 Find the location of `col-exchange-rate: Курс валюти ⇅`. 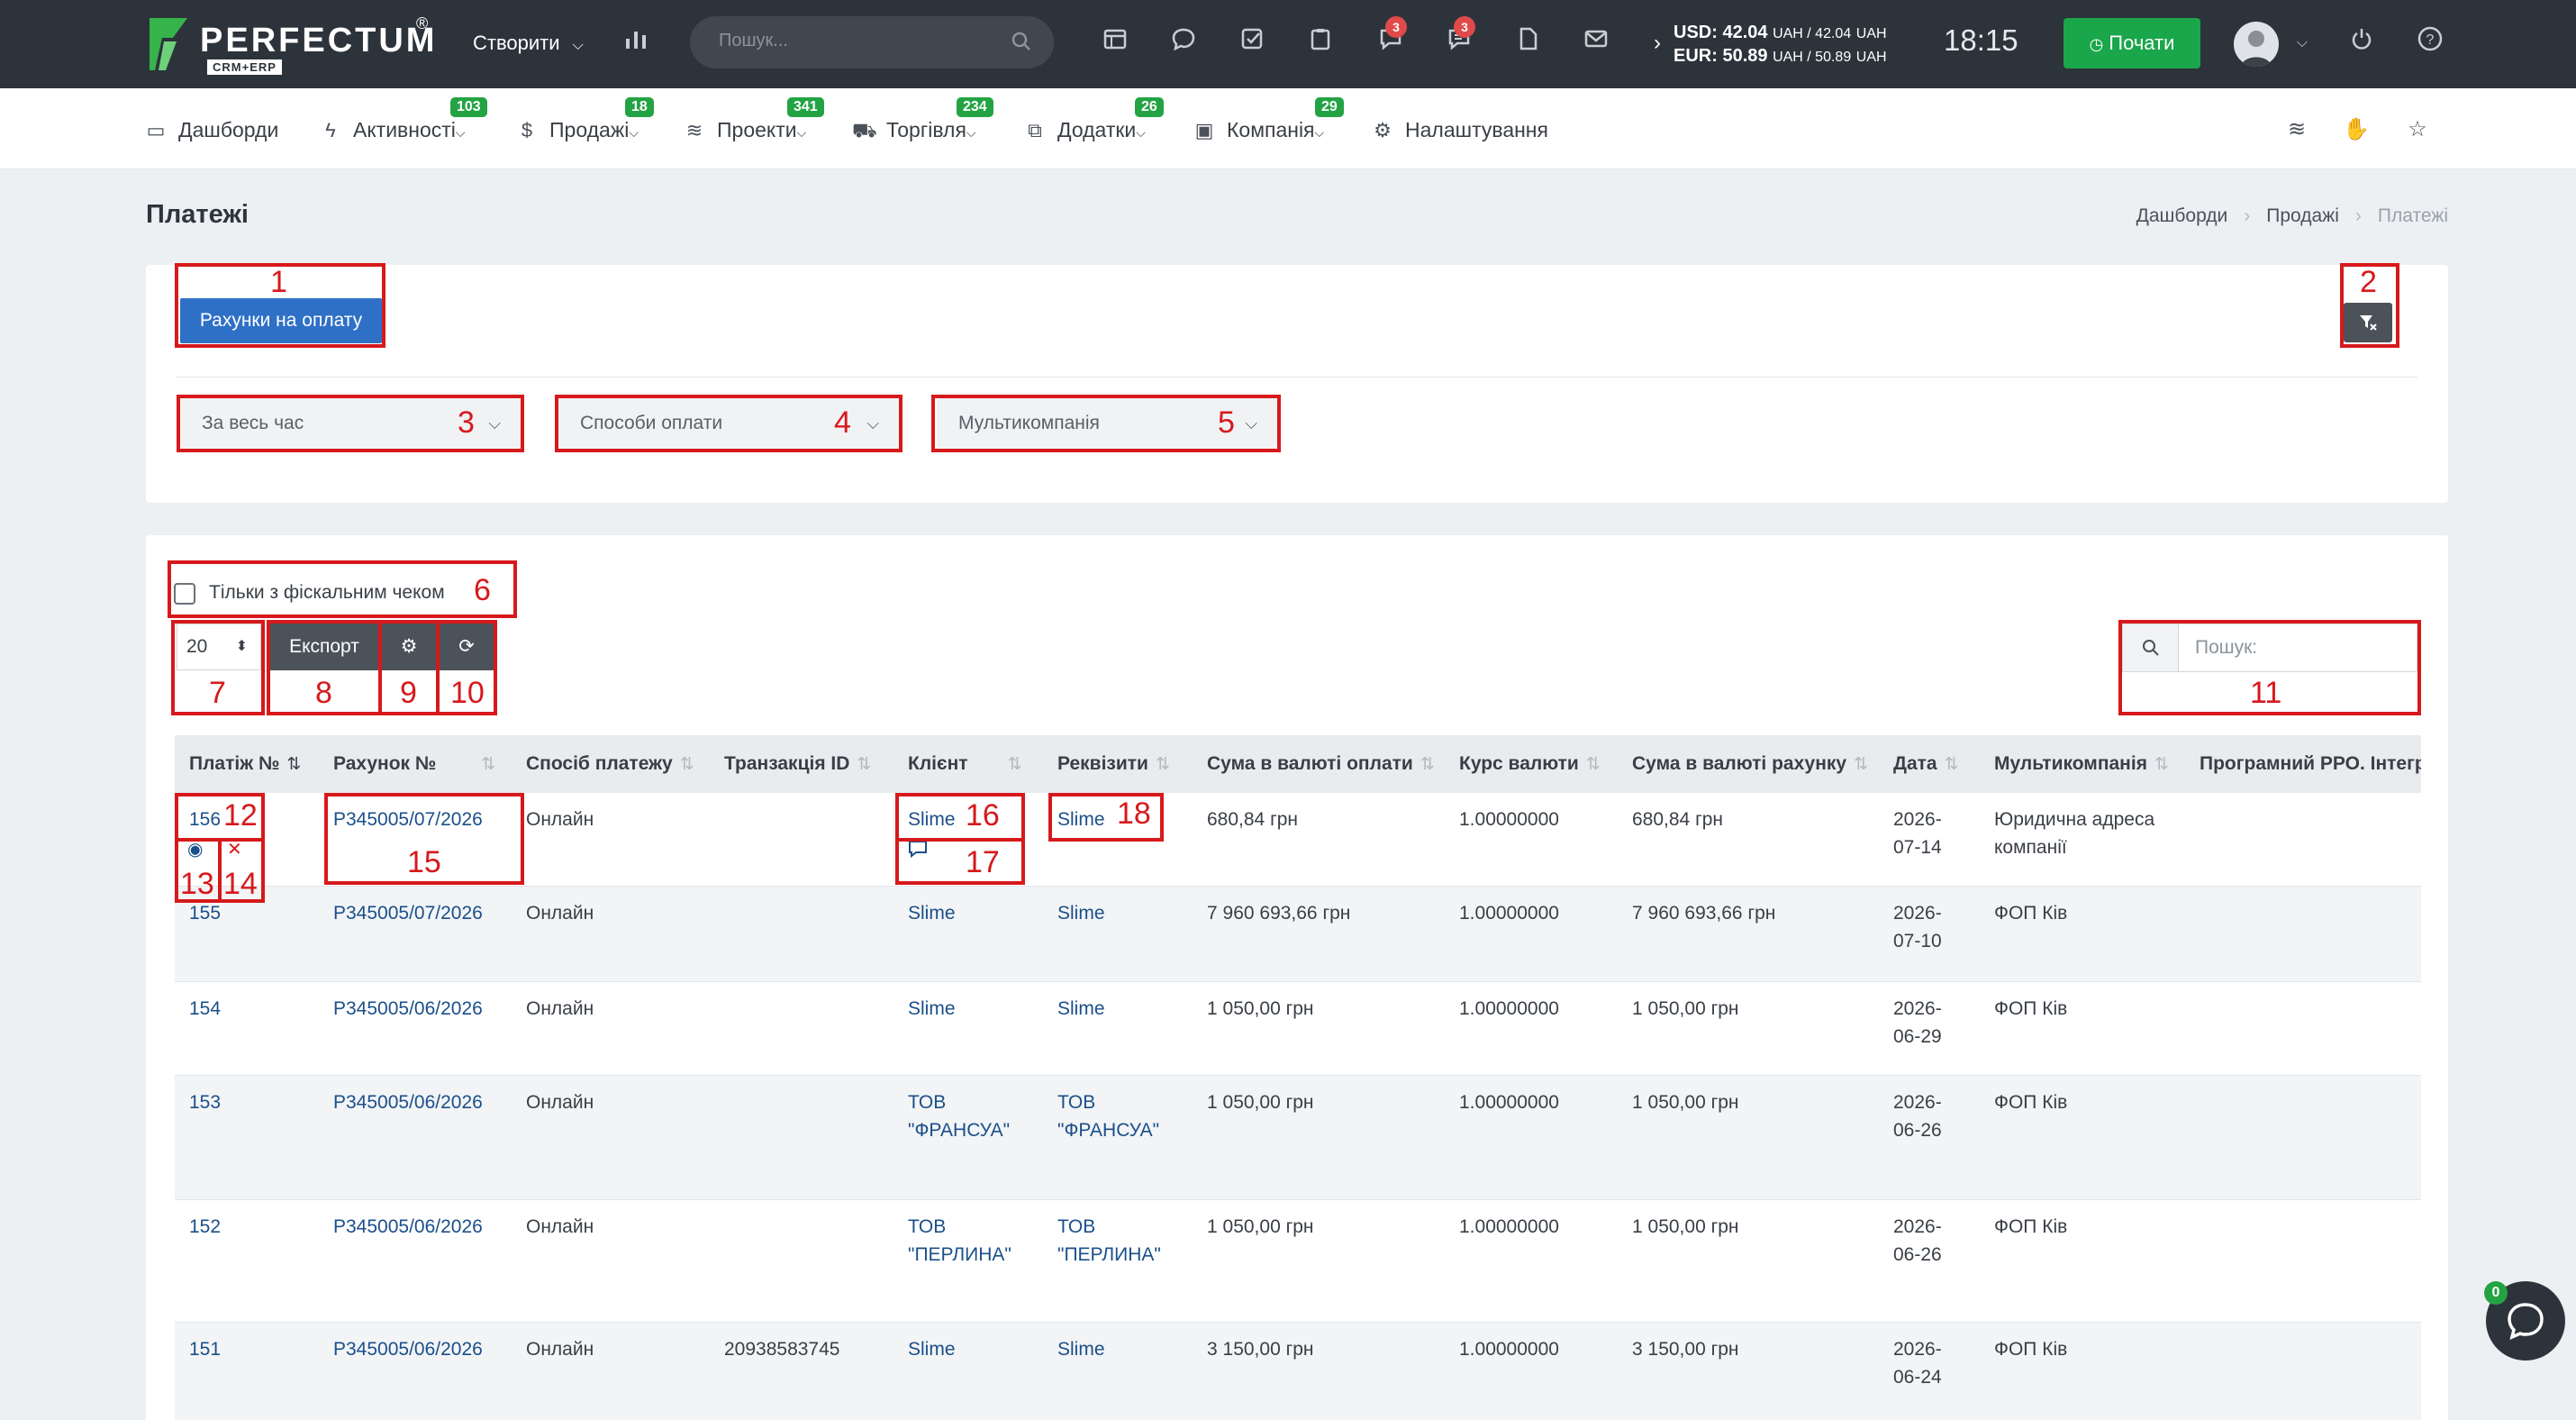

col-exchange-rate: Курс валюти ⇅ is located at coordinates (1530, 764).